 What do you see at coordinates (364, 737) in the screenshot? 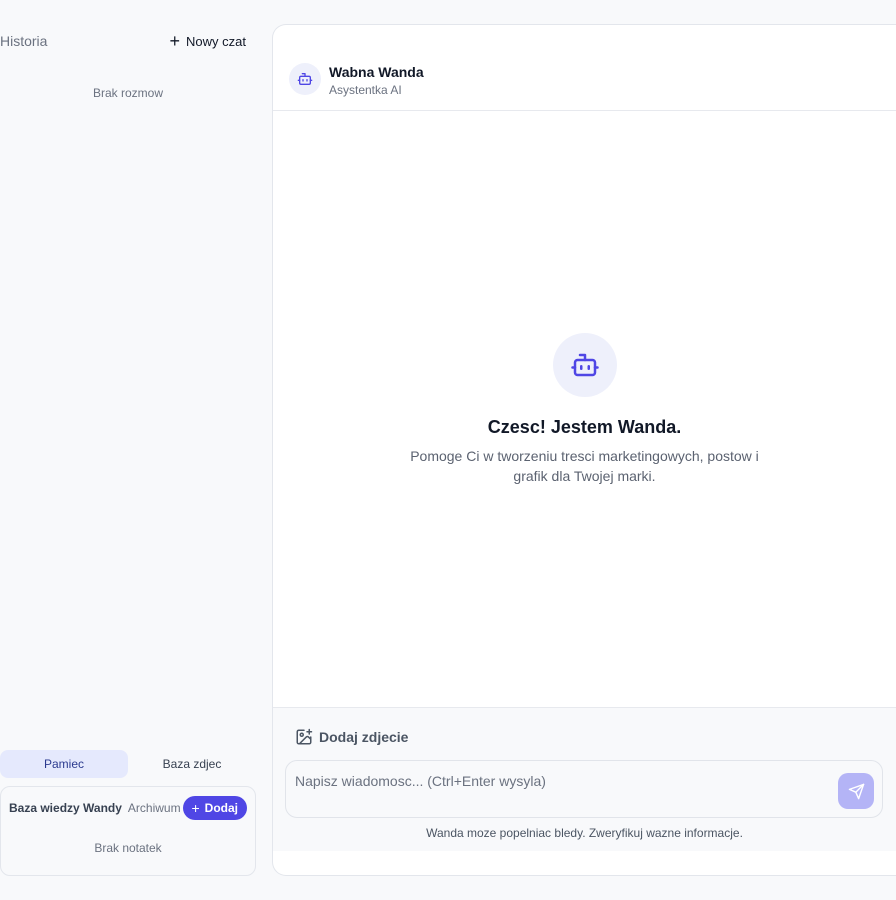
I see `add-photo-label: Dodaj zdjecie` at bounding box center [364, 737].